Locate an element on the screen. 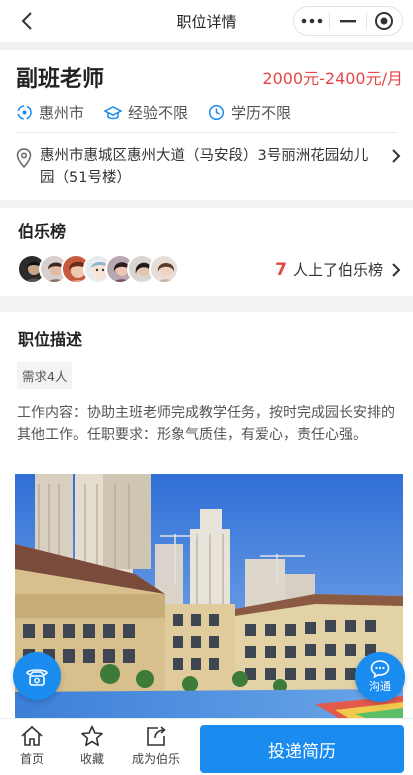  home-button: 首页 is located at coordinates (32, 746).